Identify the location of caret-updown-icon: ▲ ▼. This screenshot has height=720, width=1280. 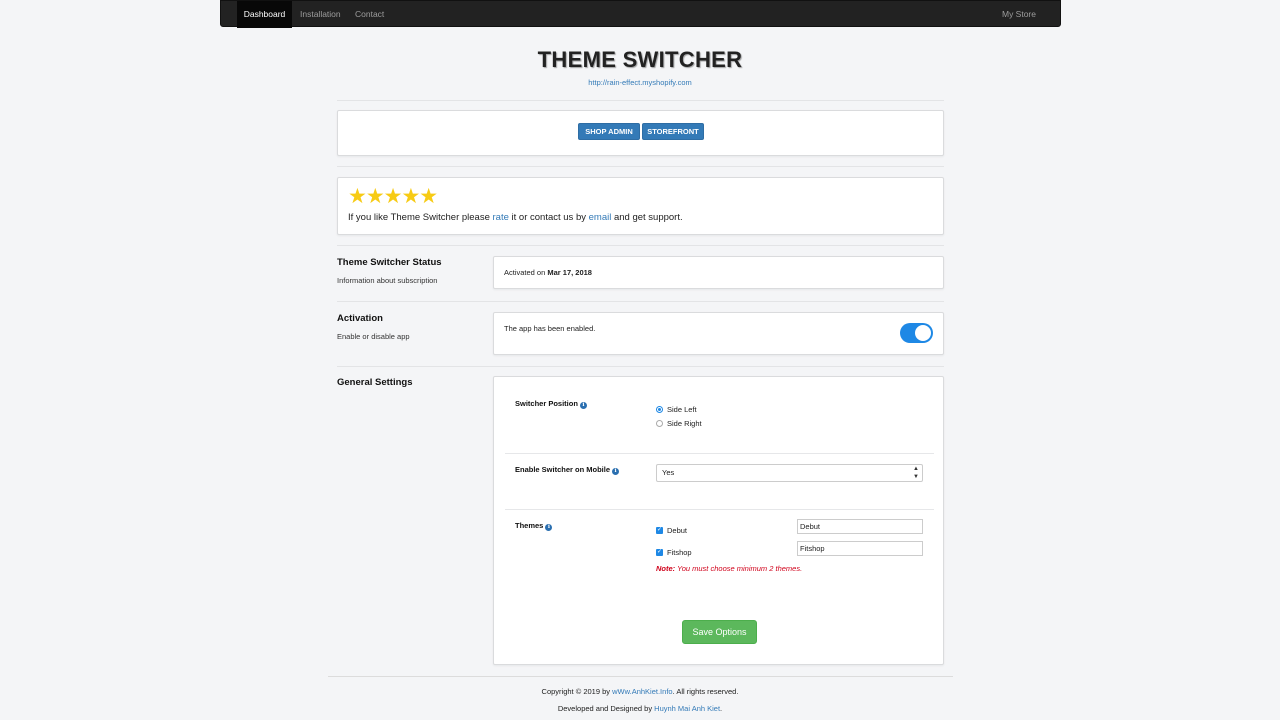
(916, 473).